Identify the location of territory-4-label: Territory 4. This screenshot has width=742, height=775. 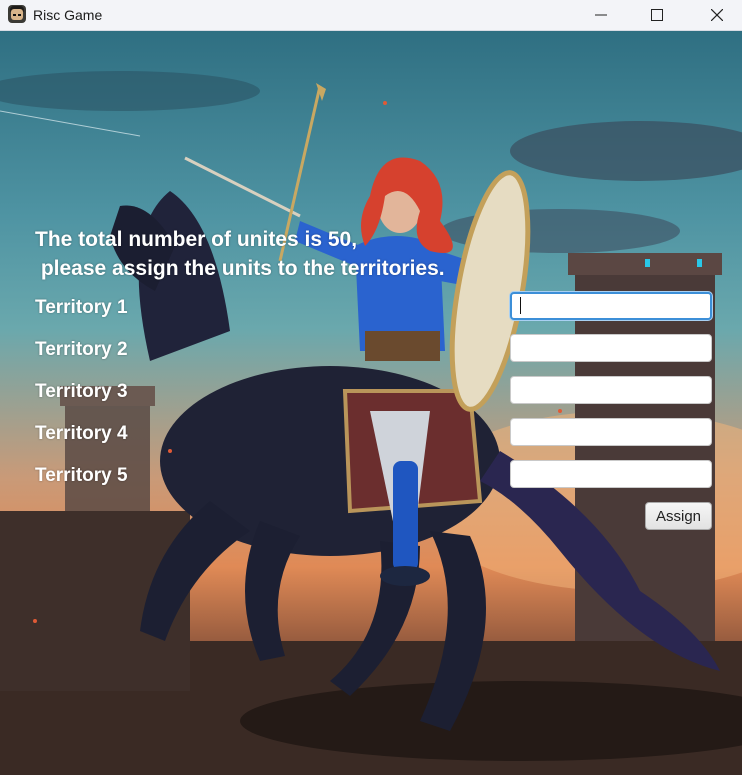
(81, 433).